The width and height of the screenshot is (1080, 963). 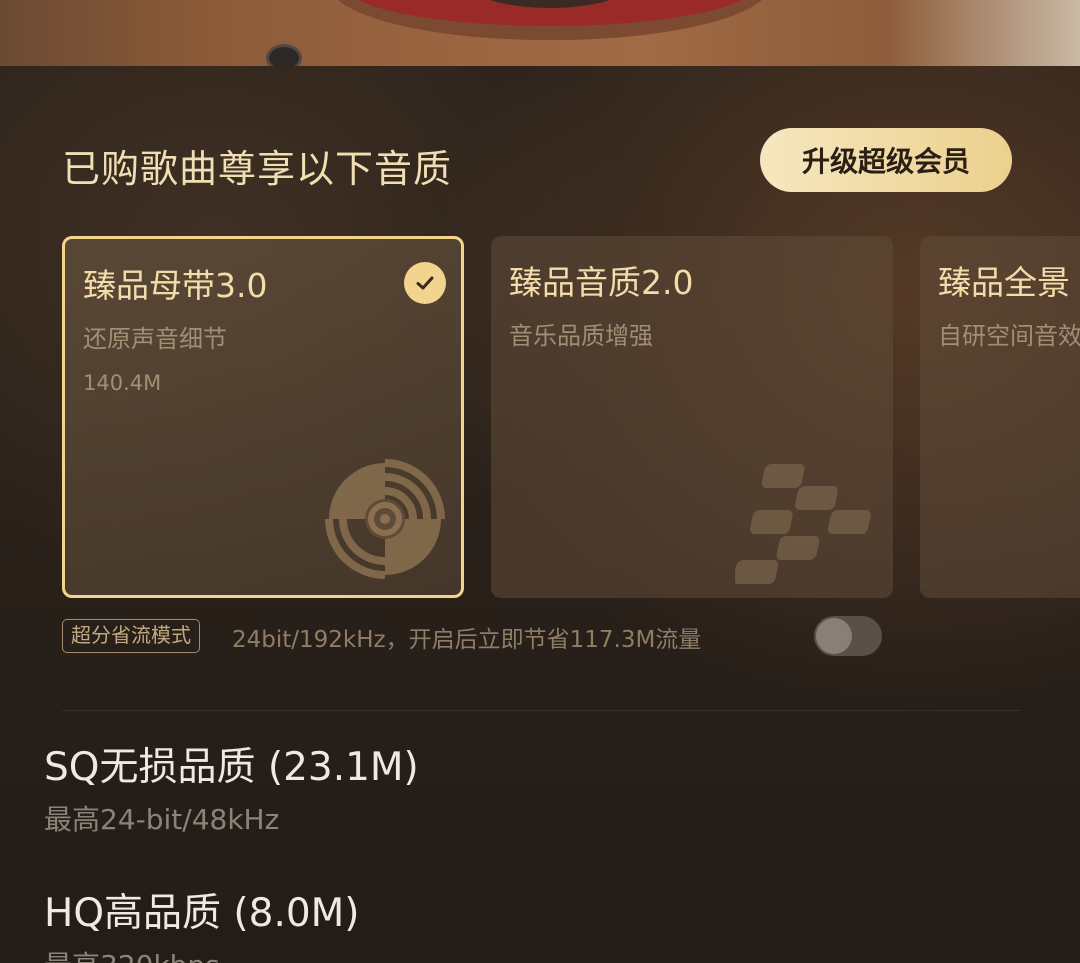 I want to click on card-size: 140.4M, so click(x=122, y=383).